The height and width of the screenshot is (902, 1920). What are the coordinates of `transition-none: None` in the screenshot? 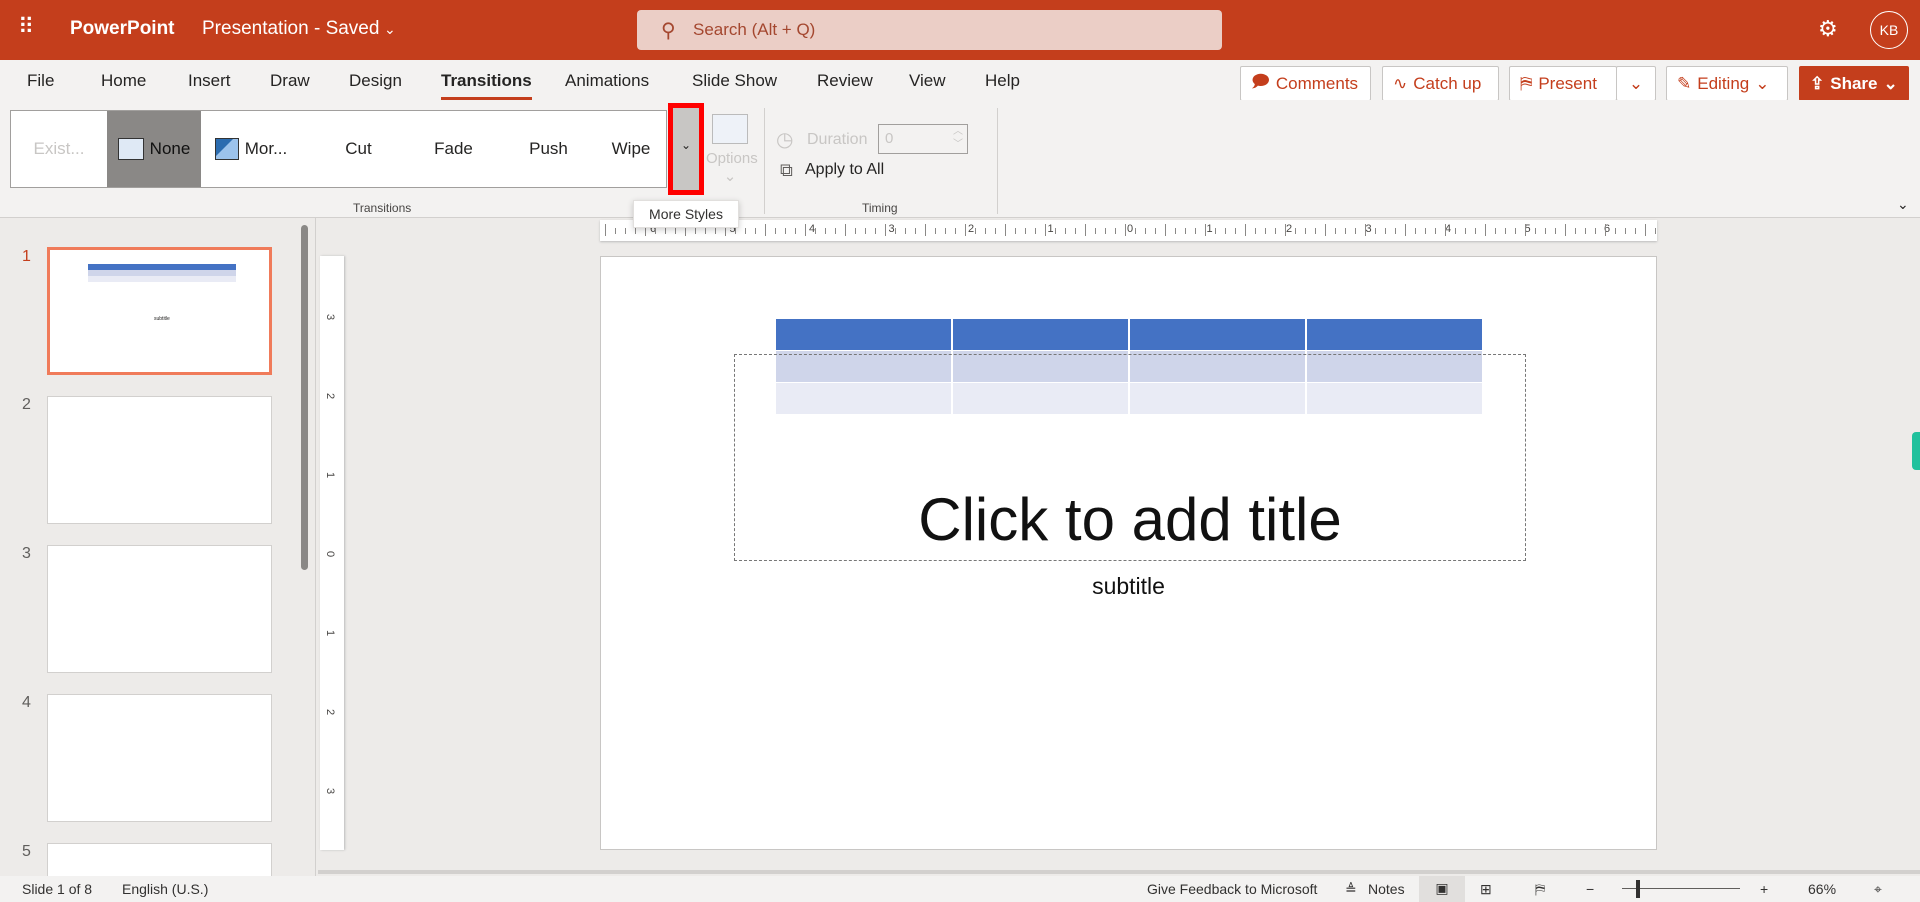 It's located at (154, 149).